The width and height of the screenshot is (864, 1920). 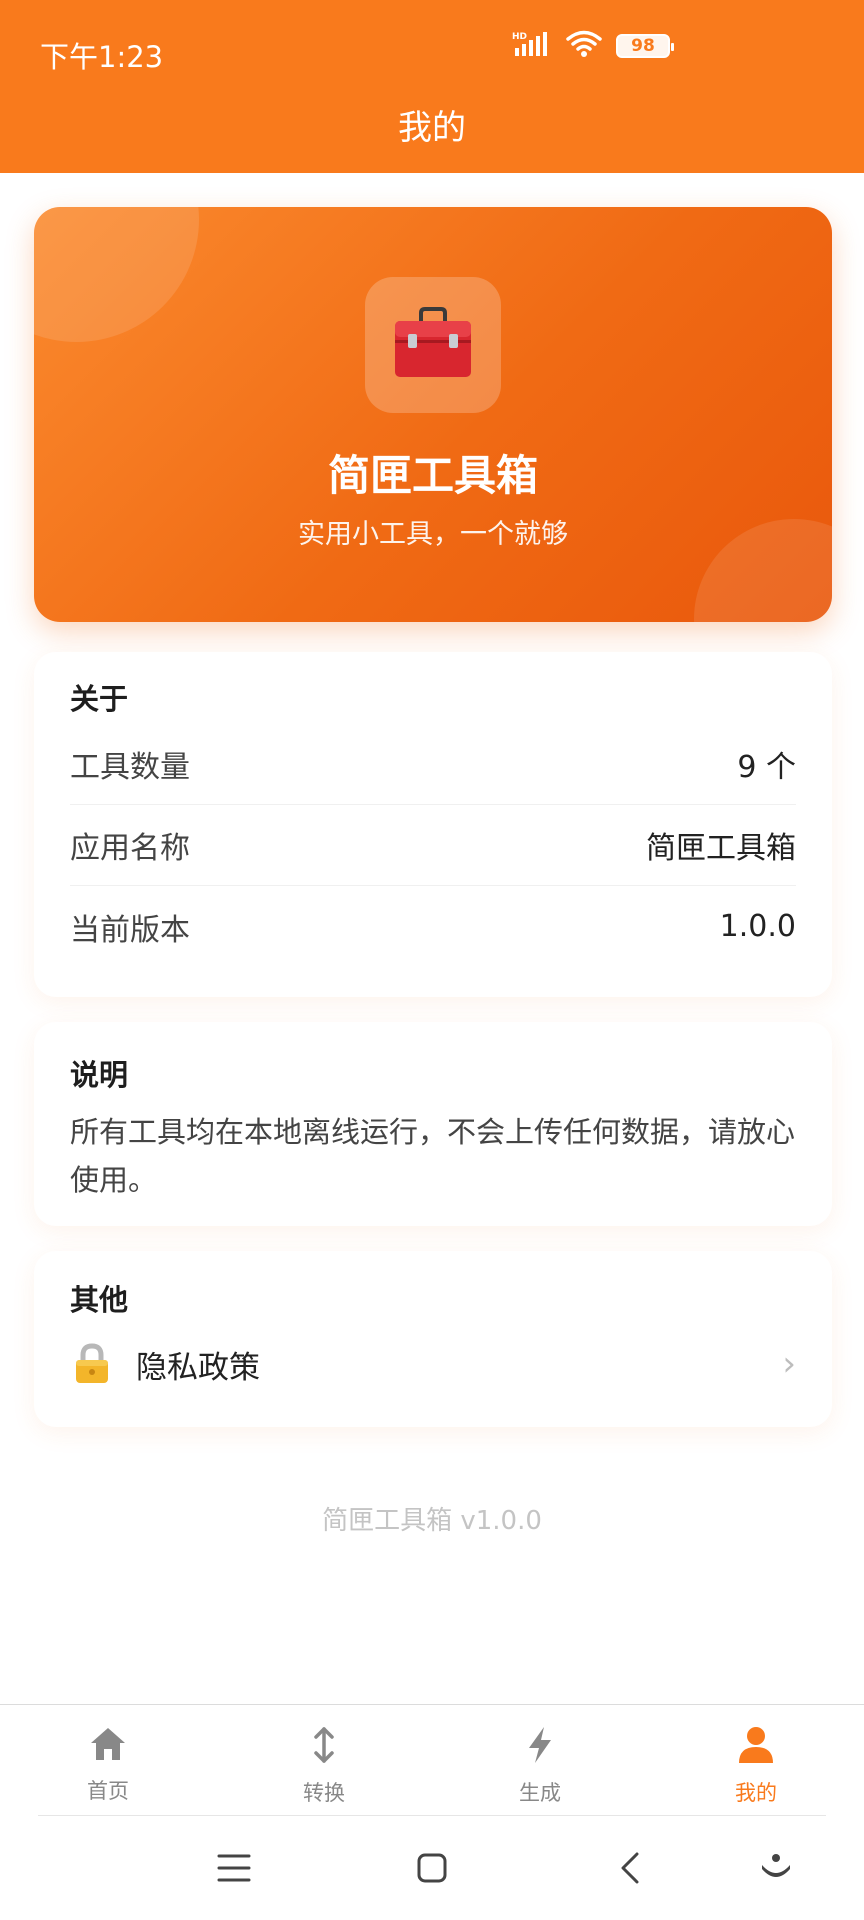 What do you see at coordinates (108, 1746) in the screenshot?
I see `home-icon` at bounding box center [108, 1746].